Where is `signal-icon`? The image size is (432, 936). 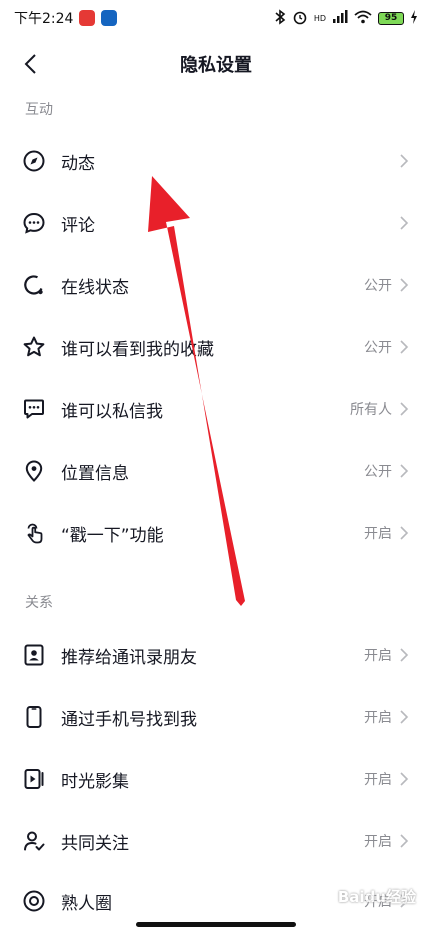
signal-icon is located at coordinates (340, 18).